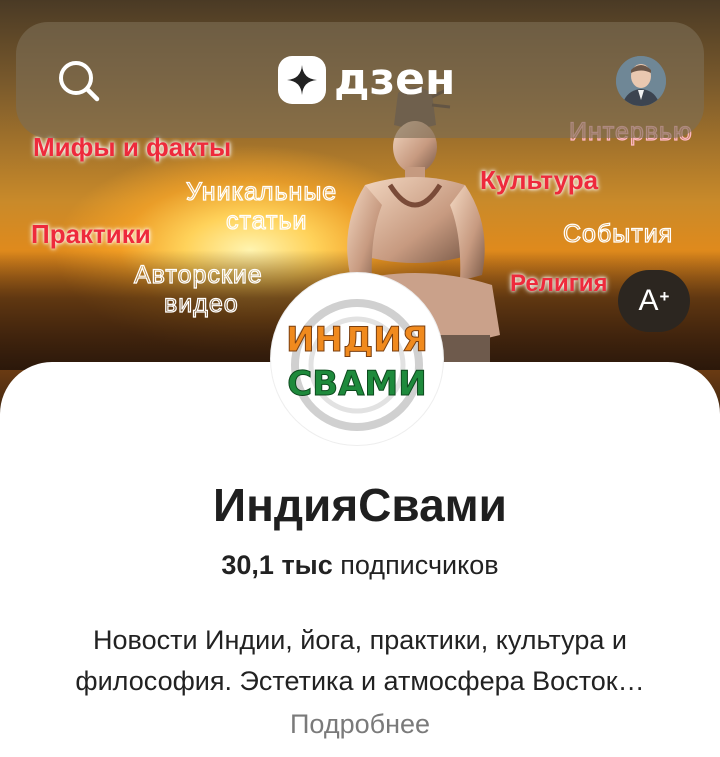 Image resolution: width=720 pixels, height=757 pixels. I want to click on more-link: Подробнее, so click(360, 724).